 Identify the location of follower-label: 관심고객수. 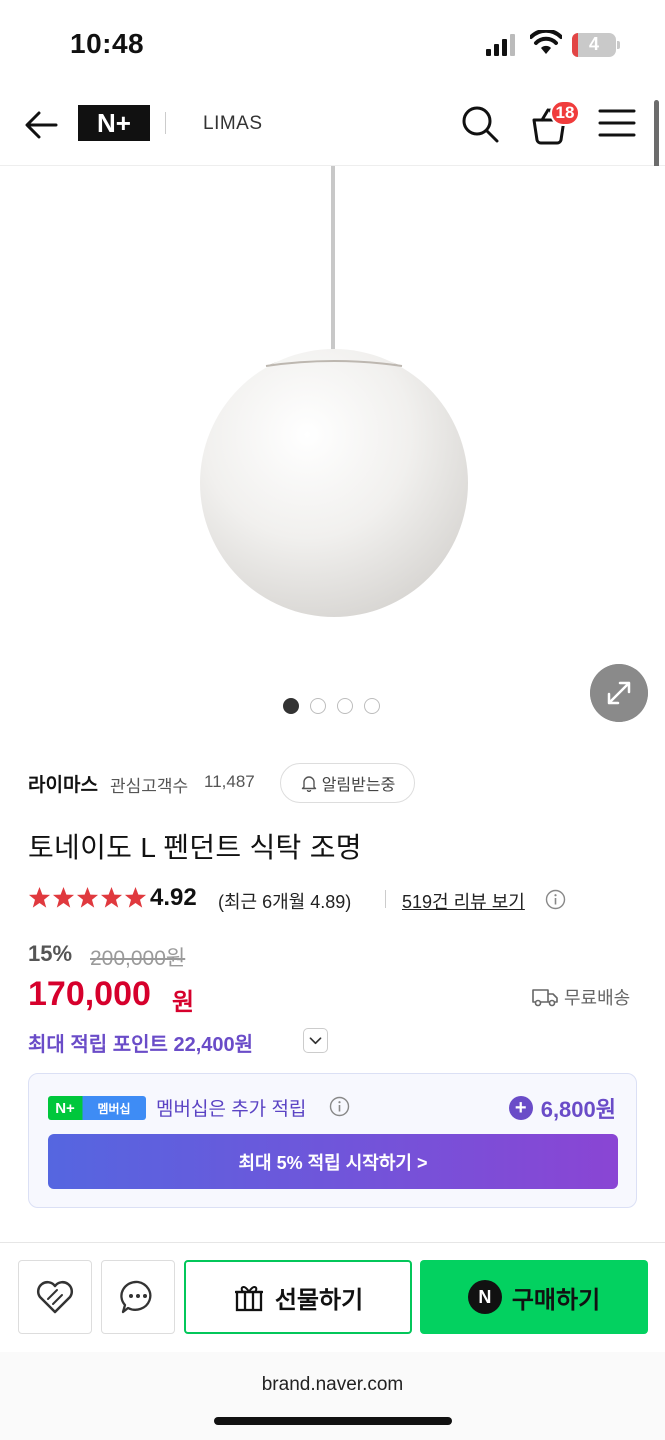
(149, 786).